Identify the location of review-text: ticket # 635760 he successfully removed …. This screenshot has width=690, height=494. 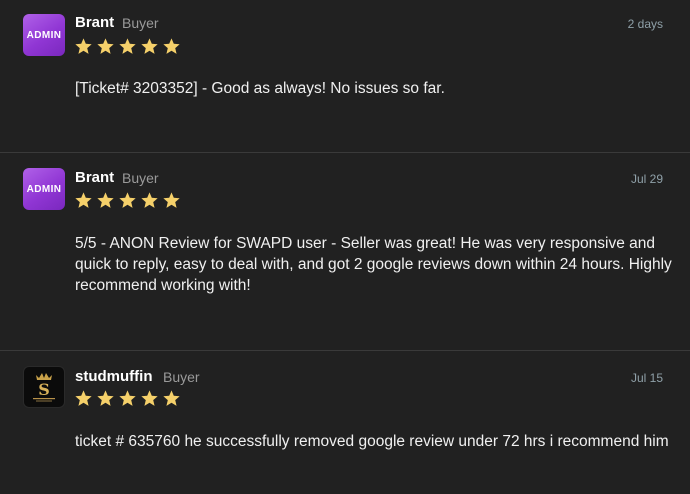
(372, 441).